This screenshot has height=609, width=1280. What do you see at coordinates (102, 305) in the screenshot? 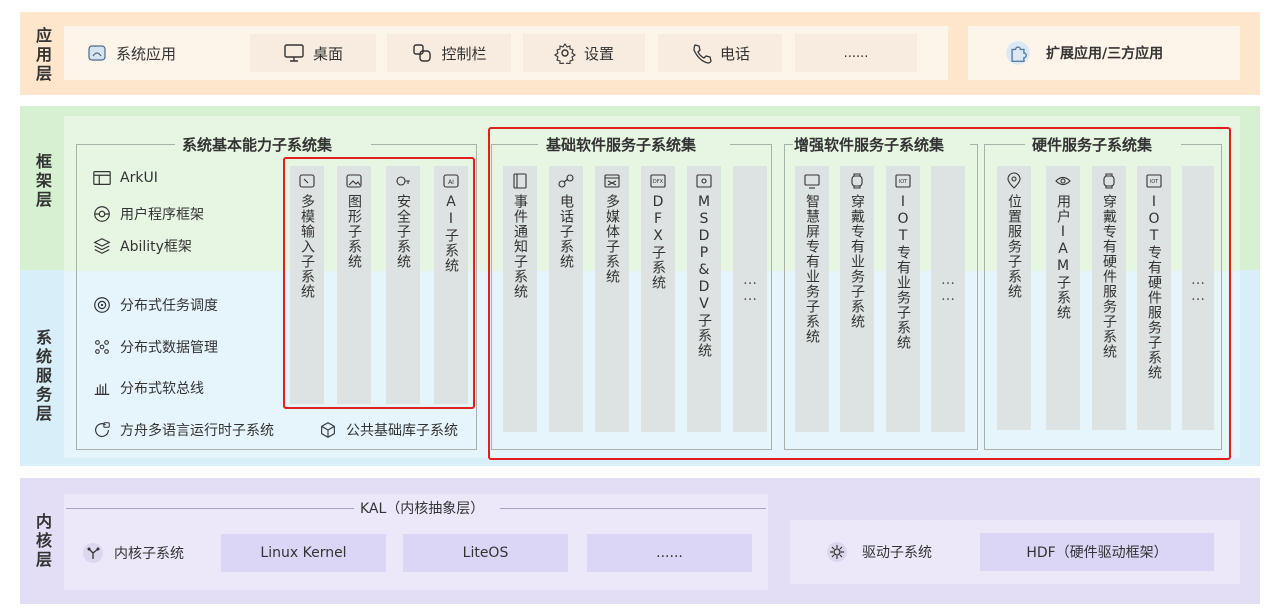
I see `task-schedule-icon` at bounding box center [102, 305].